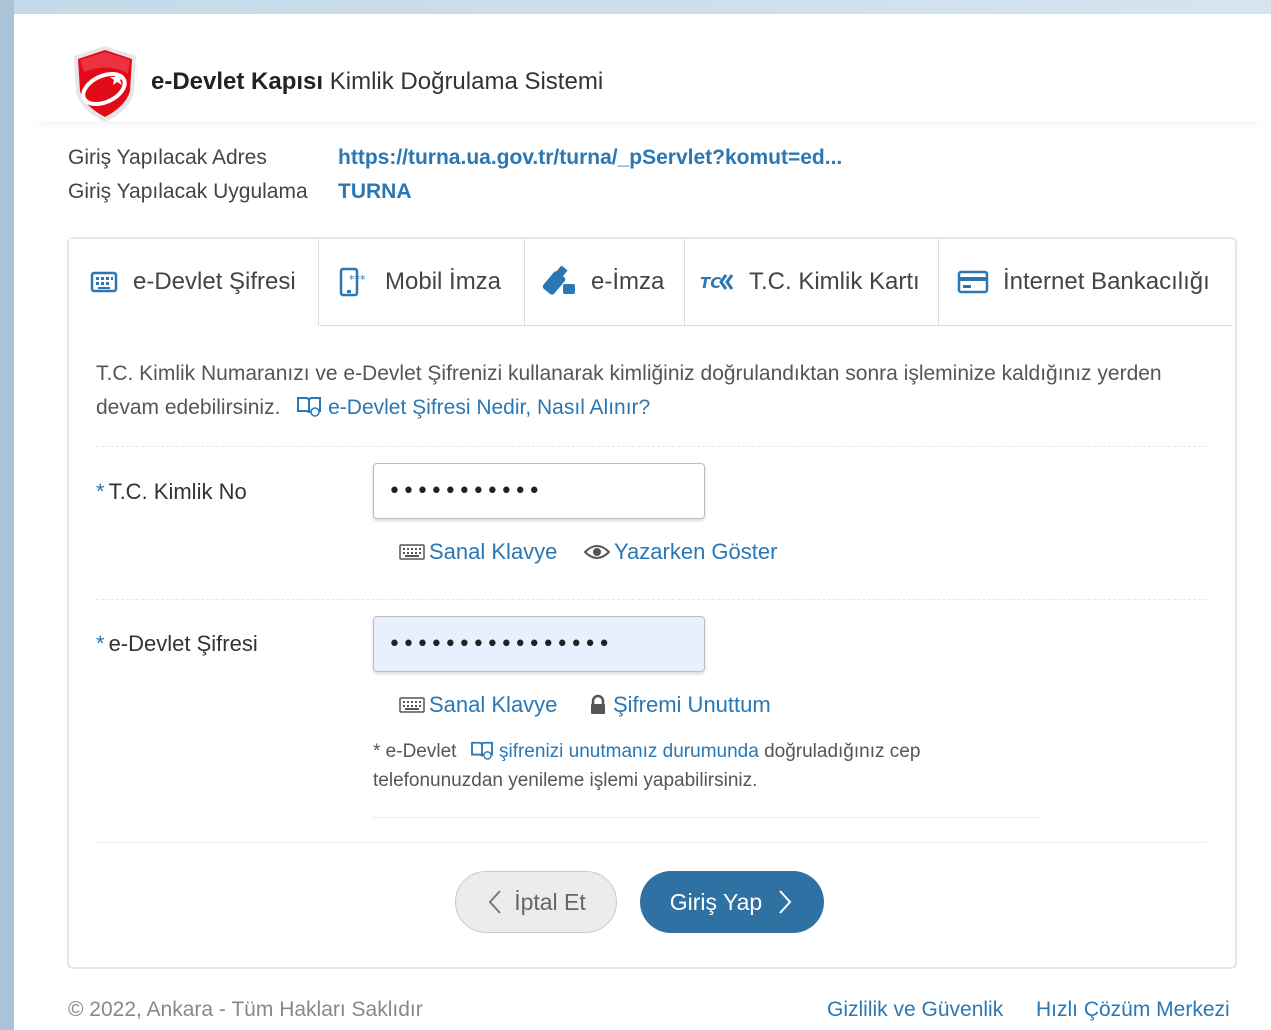 The image size is (1271, 1030). What do you see at coordinates (834, 281) in the screenshot?
I see `tab-id-card-label: T.C. Kimlik Kartı` at bounding box center [834, 281].